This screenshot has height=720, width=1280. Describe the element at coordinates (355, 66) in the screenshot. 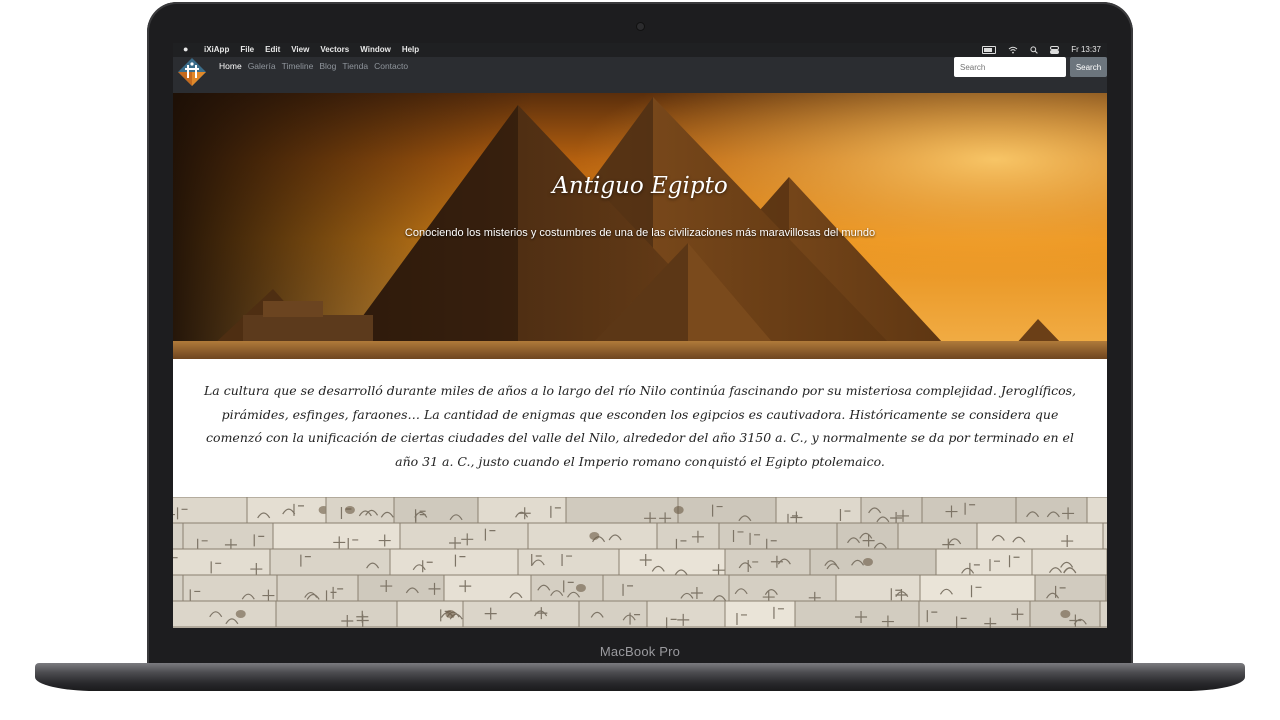

I see `nav-tienda: Tienda` at that location.